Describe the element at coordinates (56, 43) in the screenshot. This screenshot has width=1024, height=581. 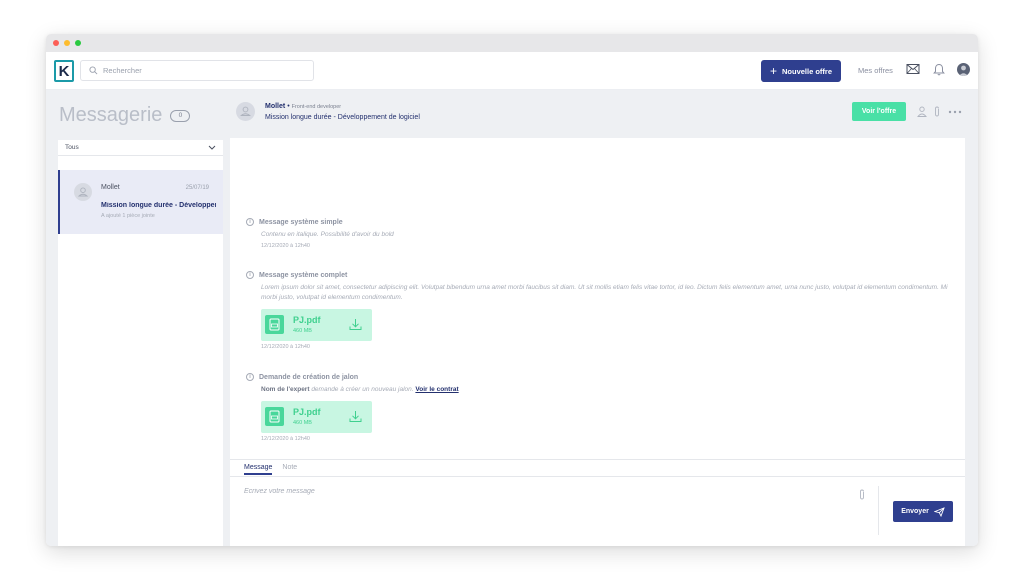
I see `close-window-button` at that location.